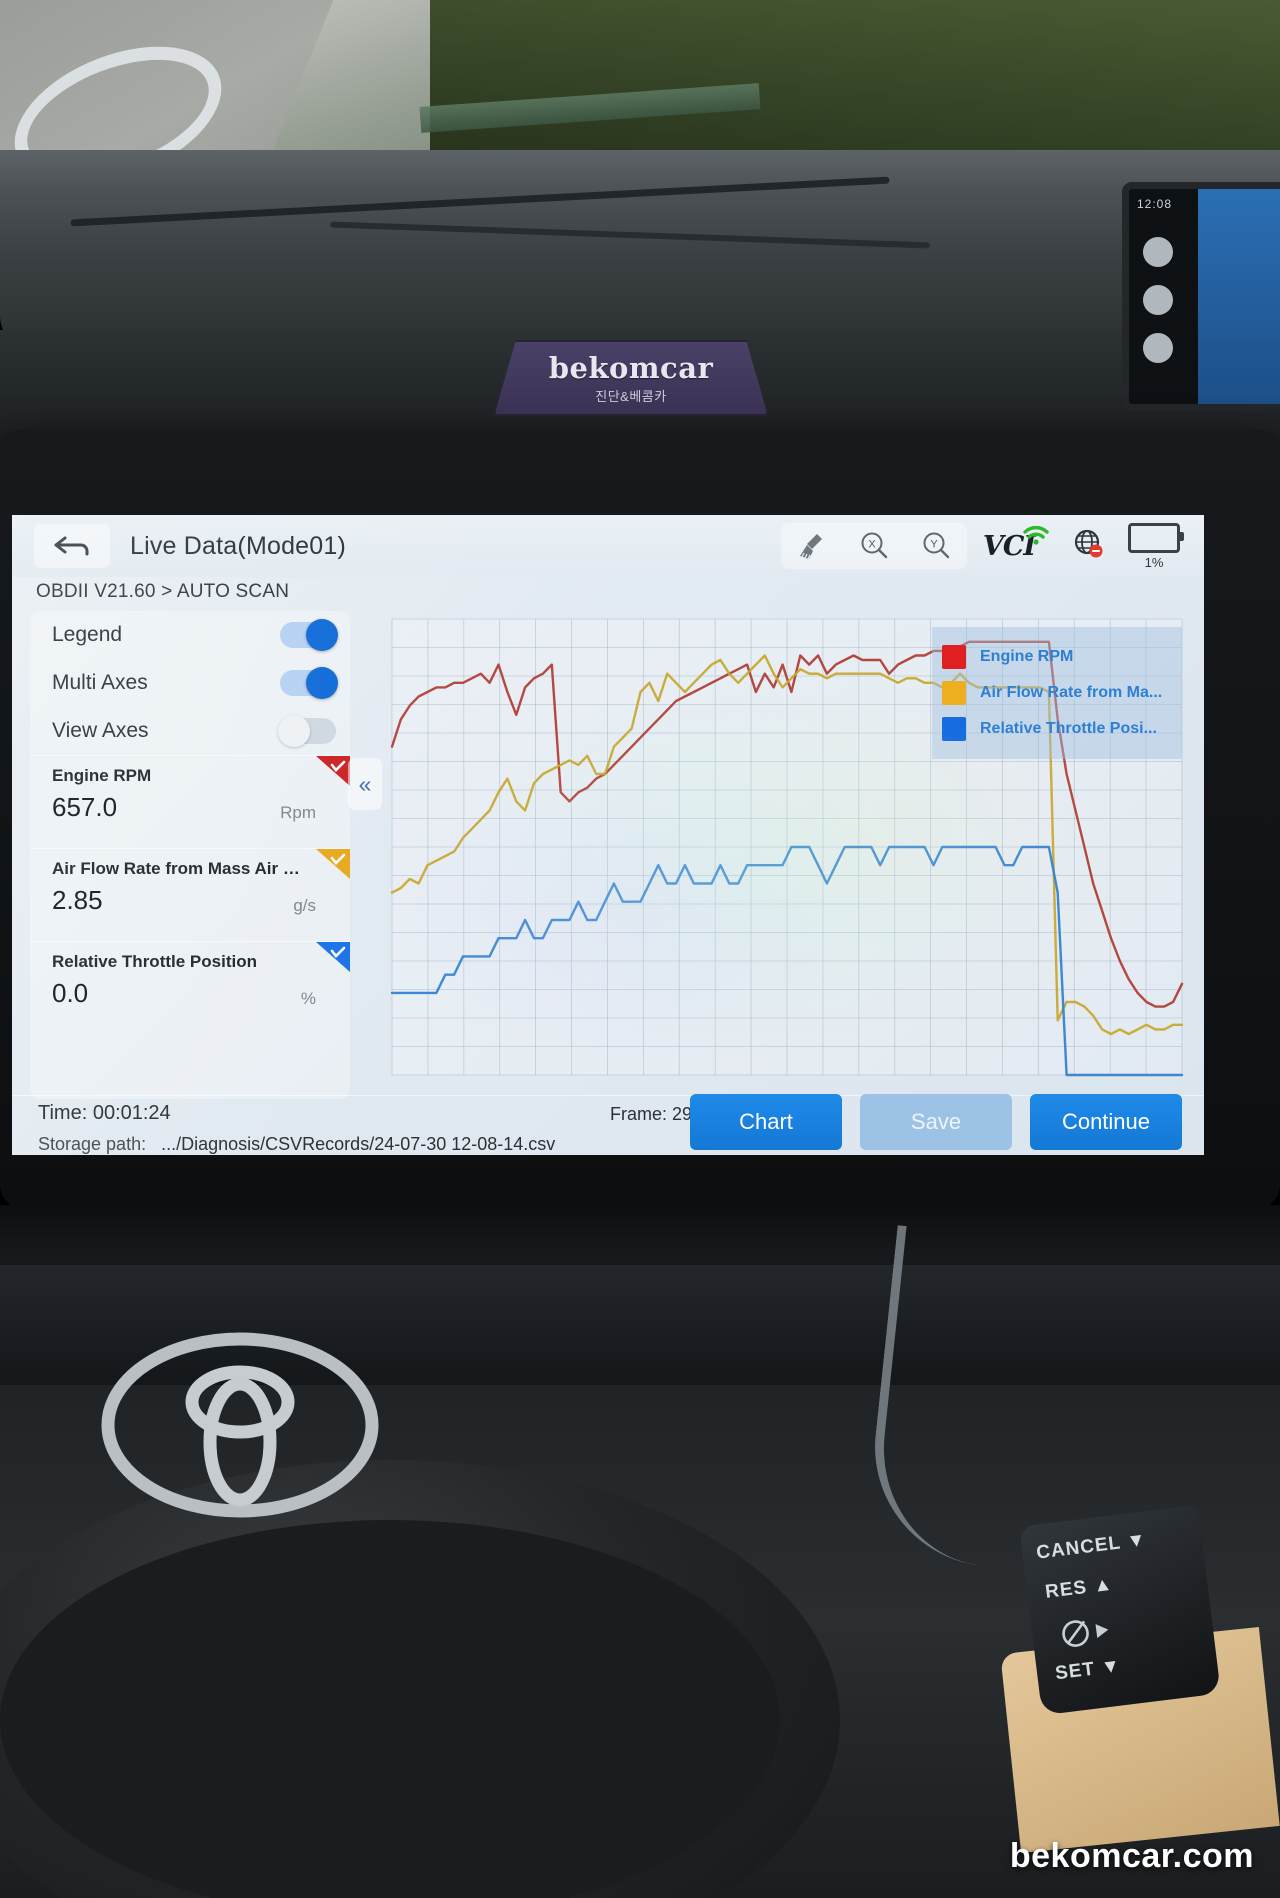  What do you see at coordinates (1106, 1122) in the screenshot?
I see `continue-button: Continue` at bounding box center [1106, 1122].